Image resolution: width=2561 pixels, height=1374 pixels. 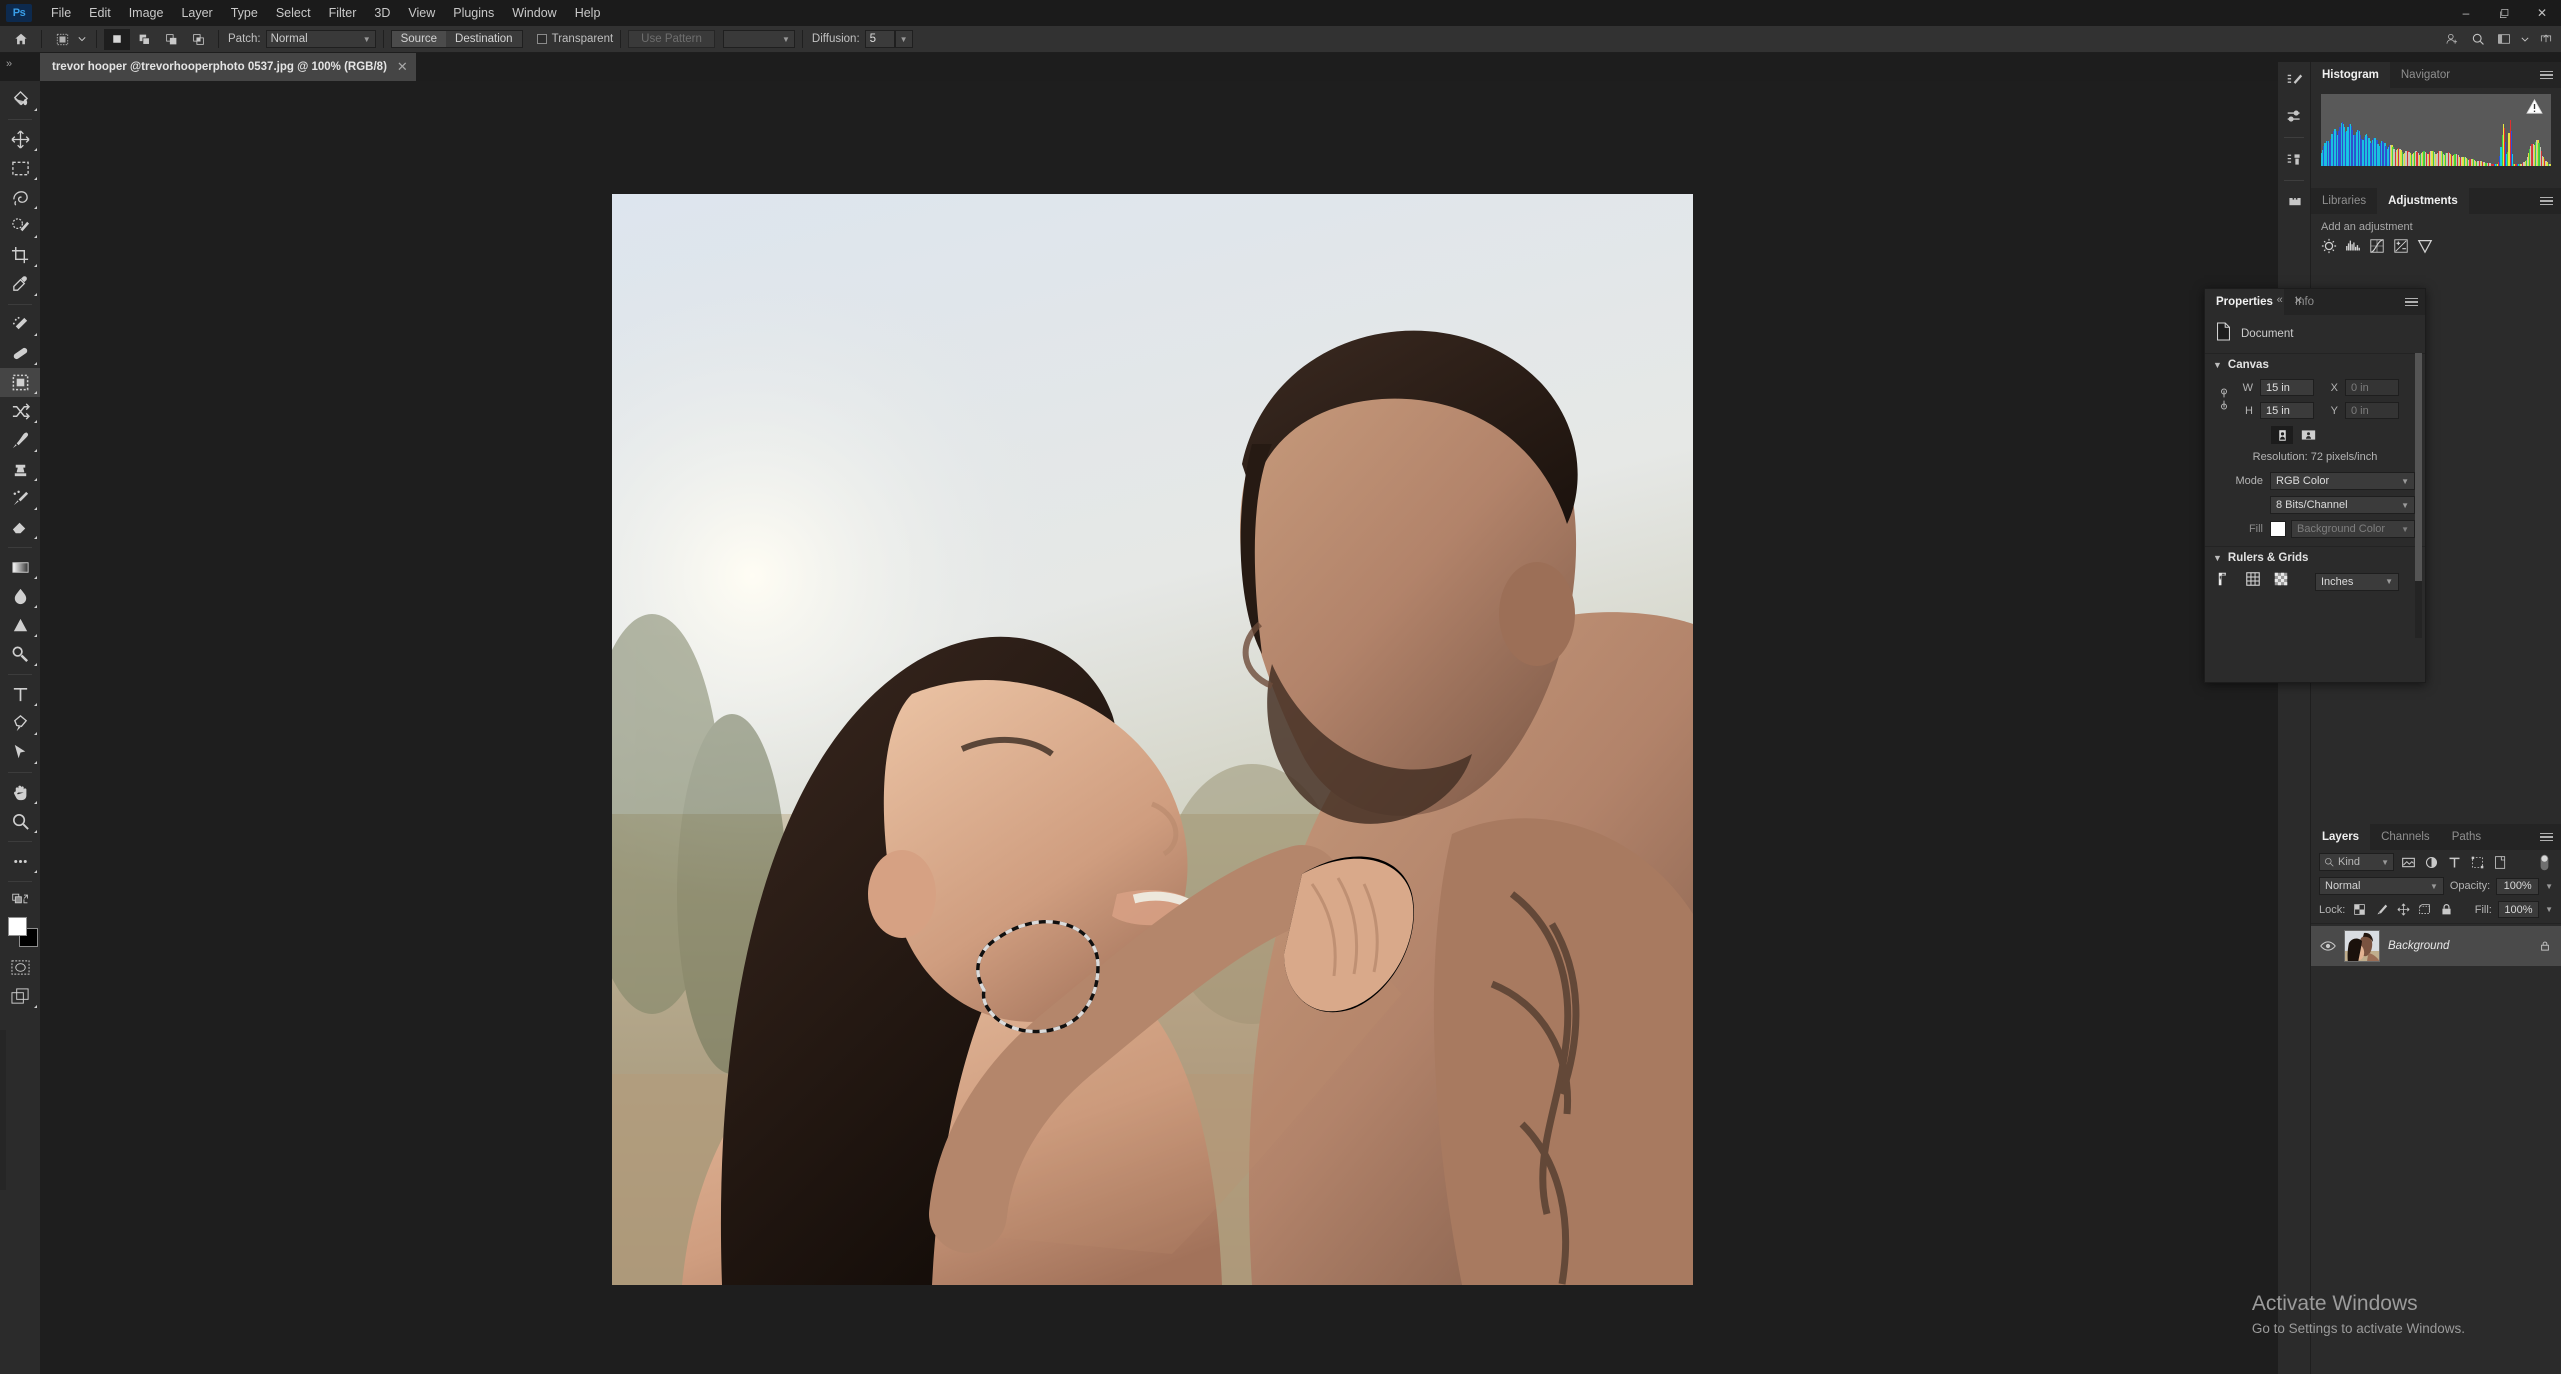 I want to click on clone-source-icon, so click(x=2294, y=159).